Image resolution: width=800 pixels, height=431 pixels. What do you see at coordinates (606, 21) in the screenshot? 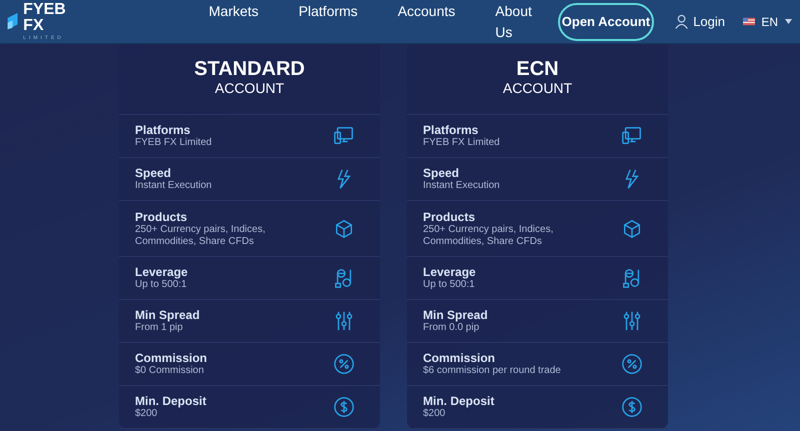
I see `open-account-button: Open Account` at bounding box center [606, 21].